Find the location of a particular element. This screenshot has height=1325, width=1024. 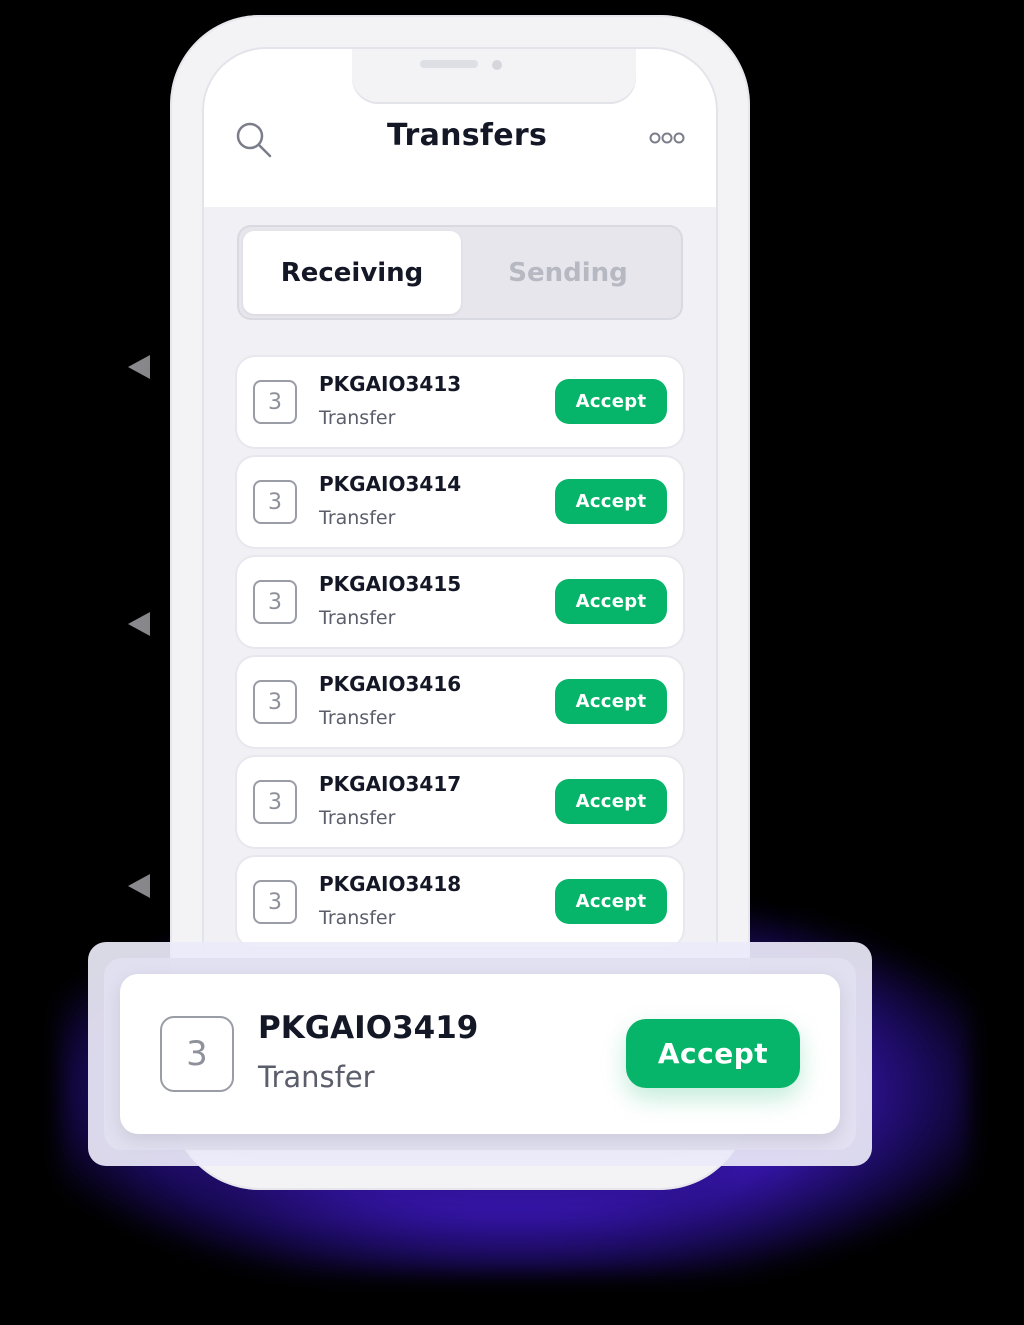

tab-sending: Sending is located at coordinates (568, 272).